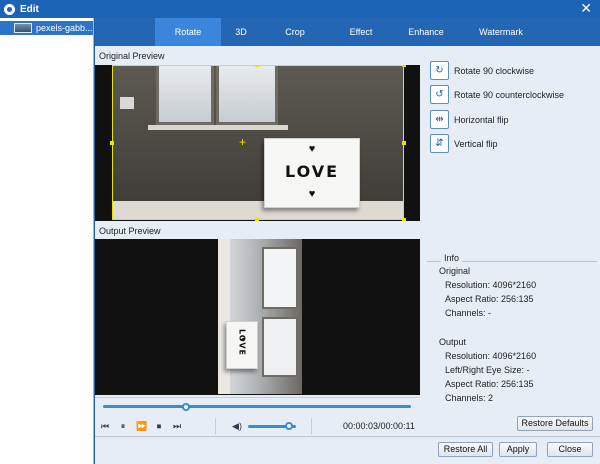 This screenshot has width=600, height=464. Describe the element at coordinates (491, 356) in the screenshot. I see `output-resolution: Resolution: 4096*2160` at that location.